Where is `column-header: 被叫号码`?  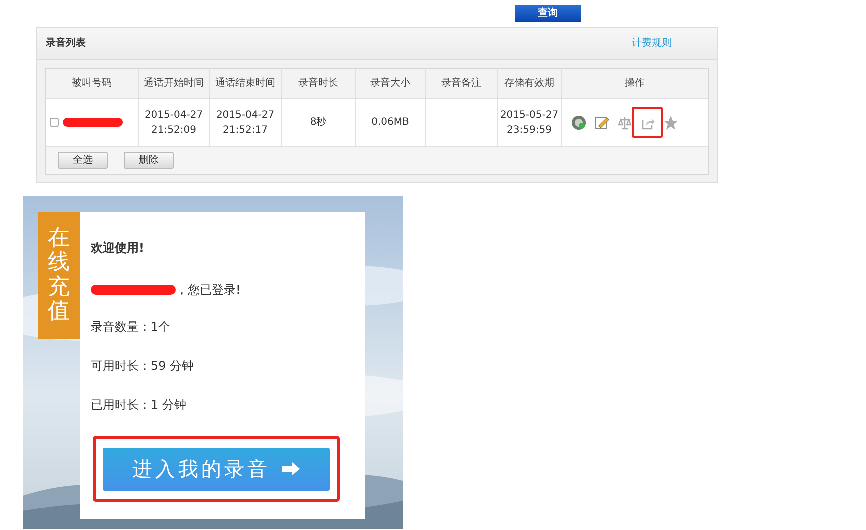 column-header: 被叫号码 is located at coordinates (92, 83).